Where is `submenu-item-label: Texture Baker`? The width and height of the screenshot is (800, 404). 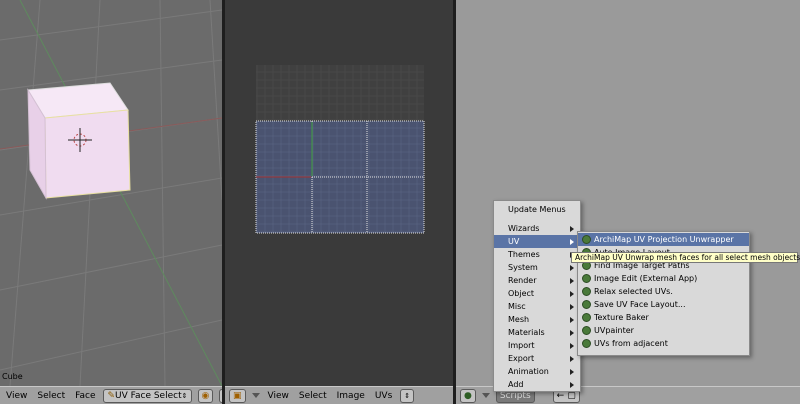 submenu-item-label: Texture Baker is located at coordinates (621, 317).